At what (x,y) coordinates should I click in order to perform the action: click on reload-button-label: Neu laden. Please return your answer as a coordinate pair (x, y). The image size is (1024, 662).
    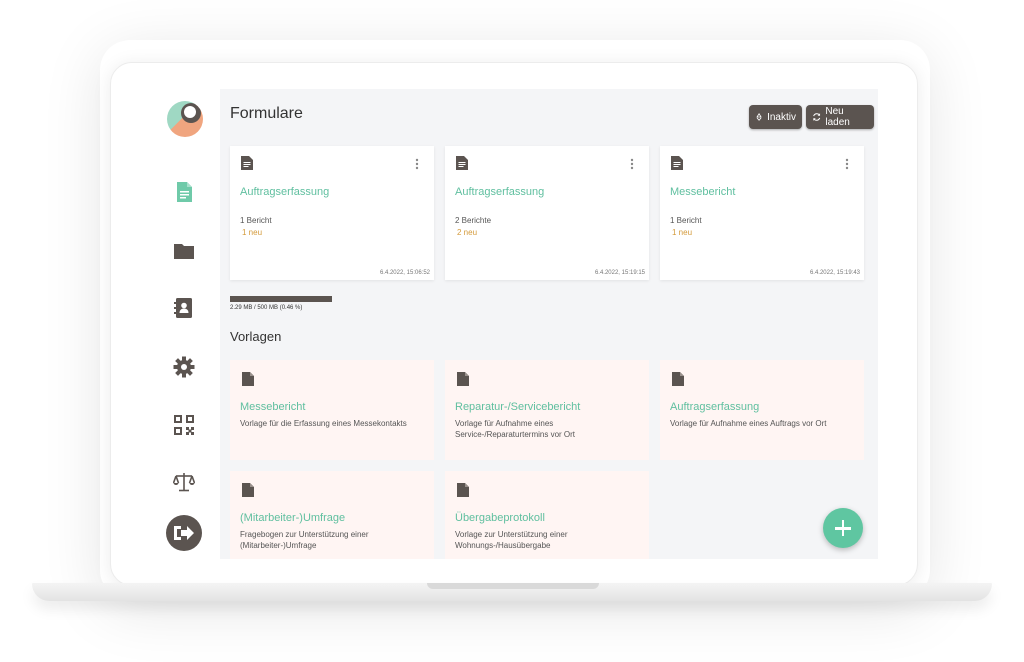
    Looking at the image, I should click on (837, 117).